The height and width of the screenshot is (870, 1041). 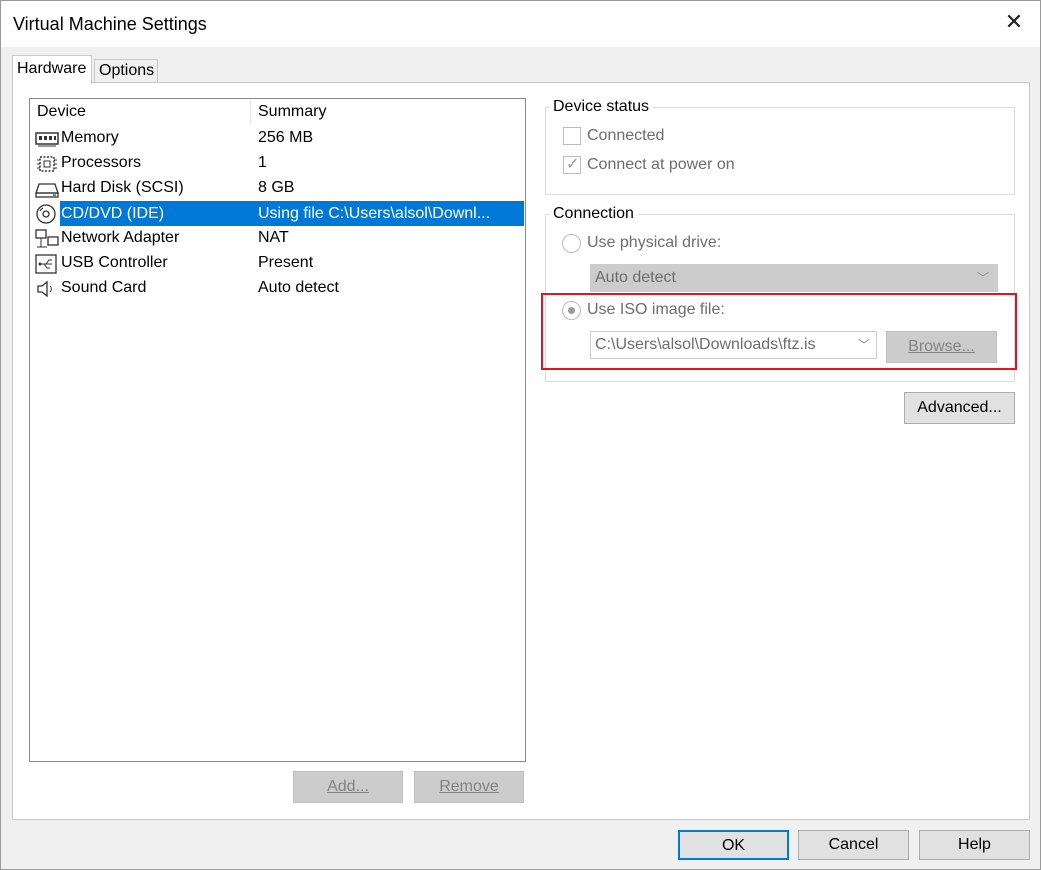 I want to click on tab-options: Options, so click(x=126, y=71).